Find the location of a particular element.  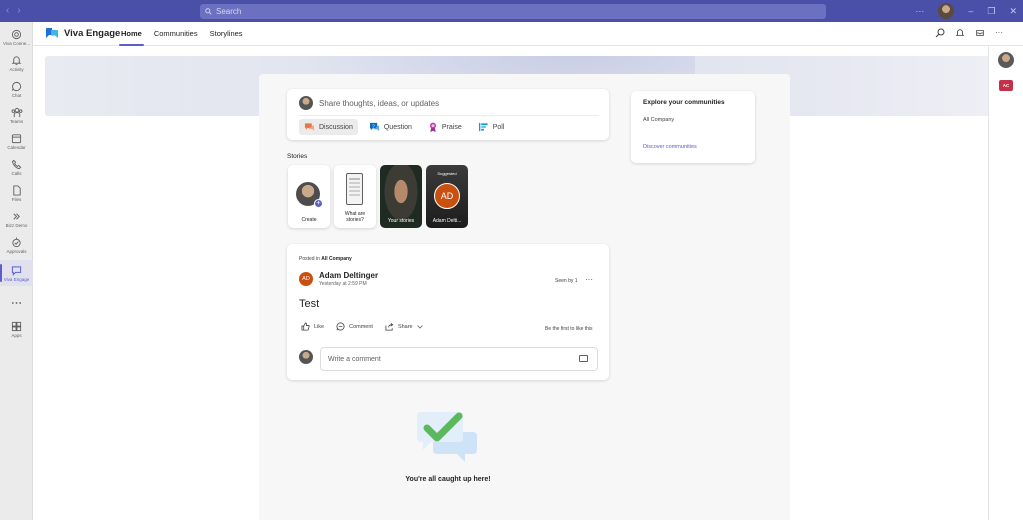

bell-icon is located at coordinates (960, 33).